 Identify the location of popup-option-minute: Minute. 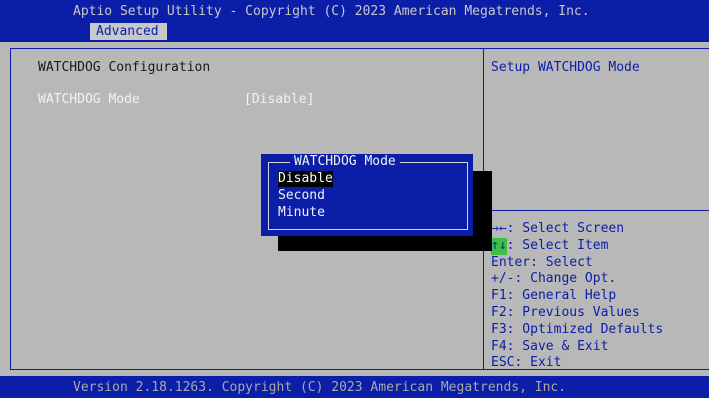
(301, 213).